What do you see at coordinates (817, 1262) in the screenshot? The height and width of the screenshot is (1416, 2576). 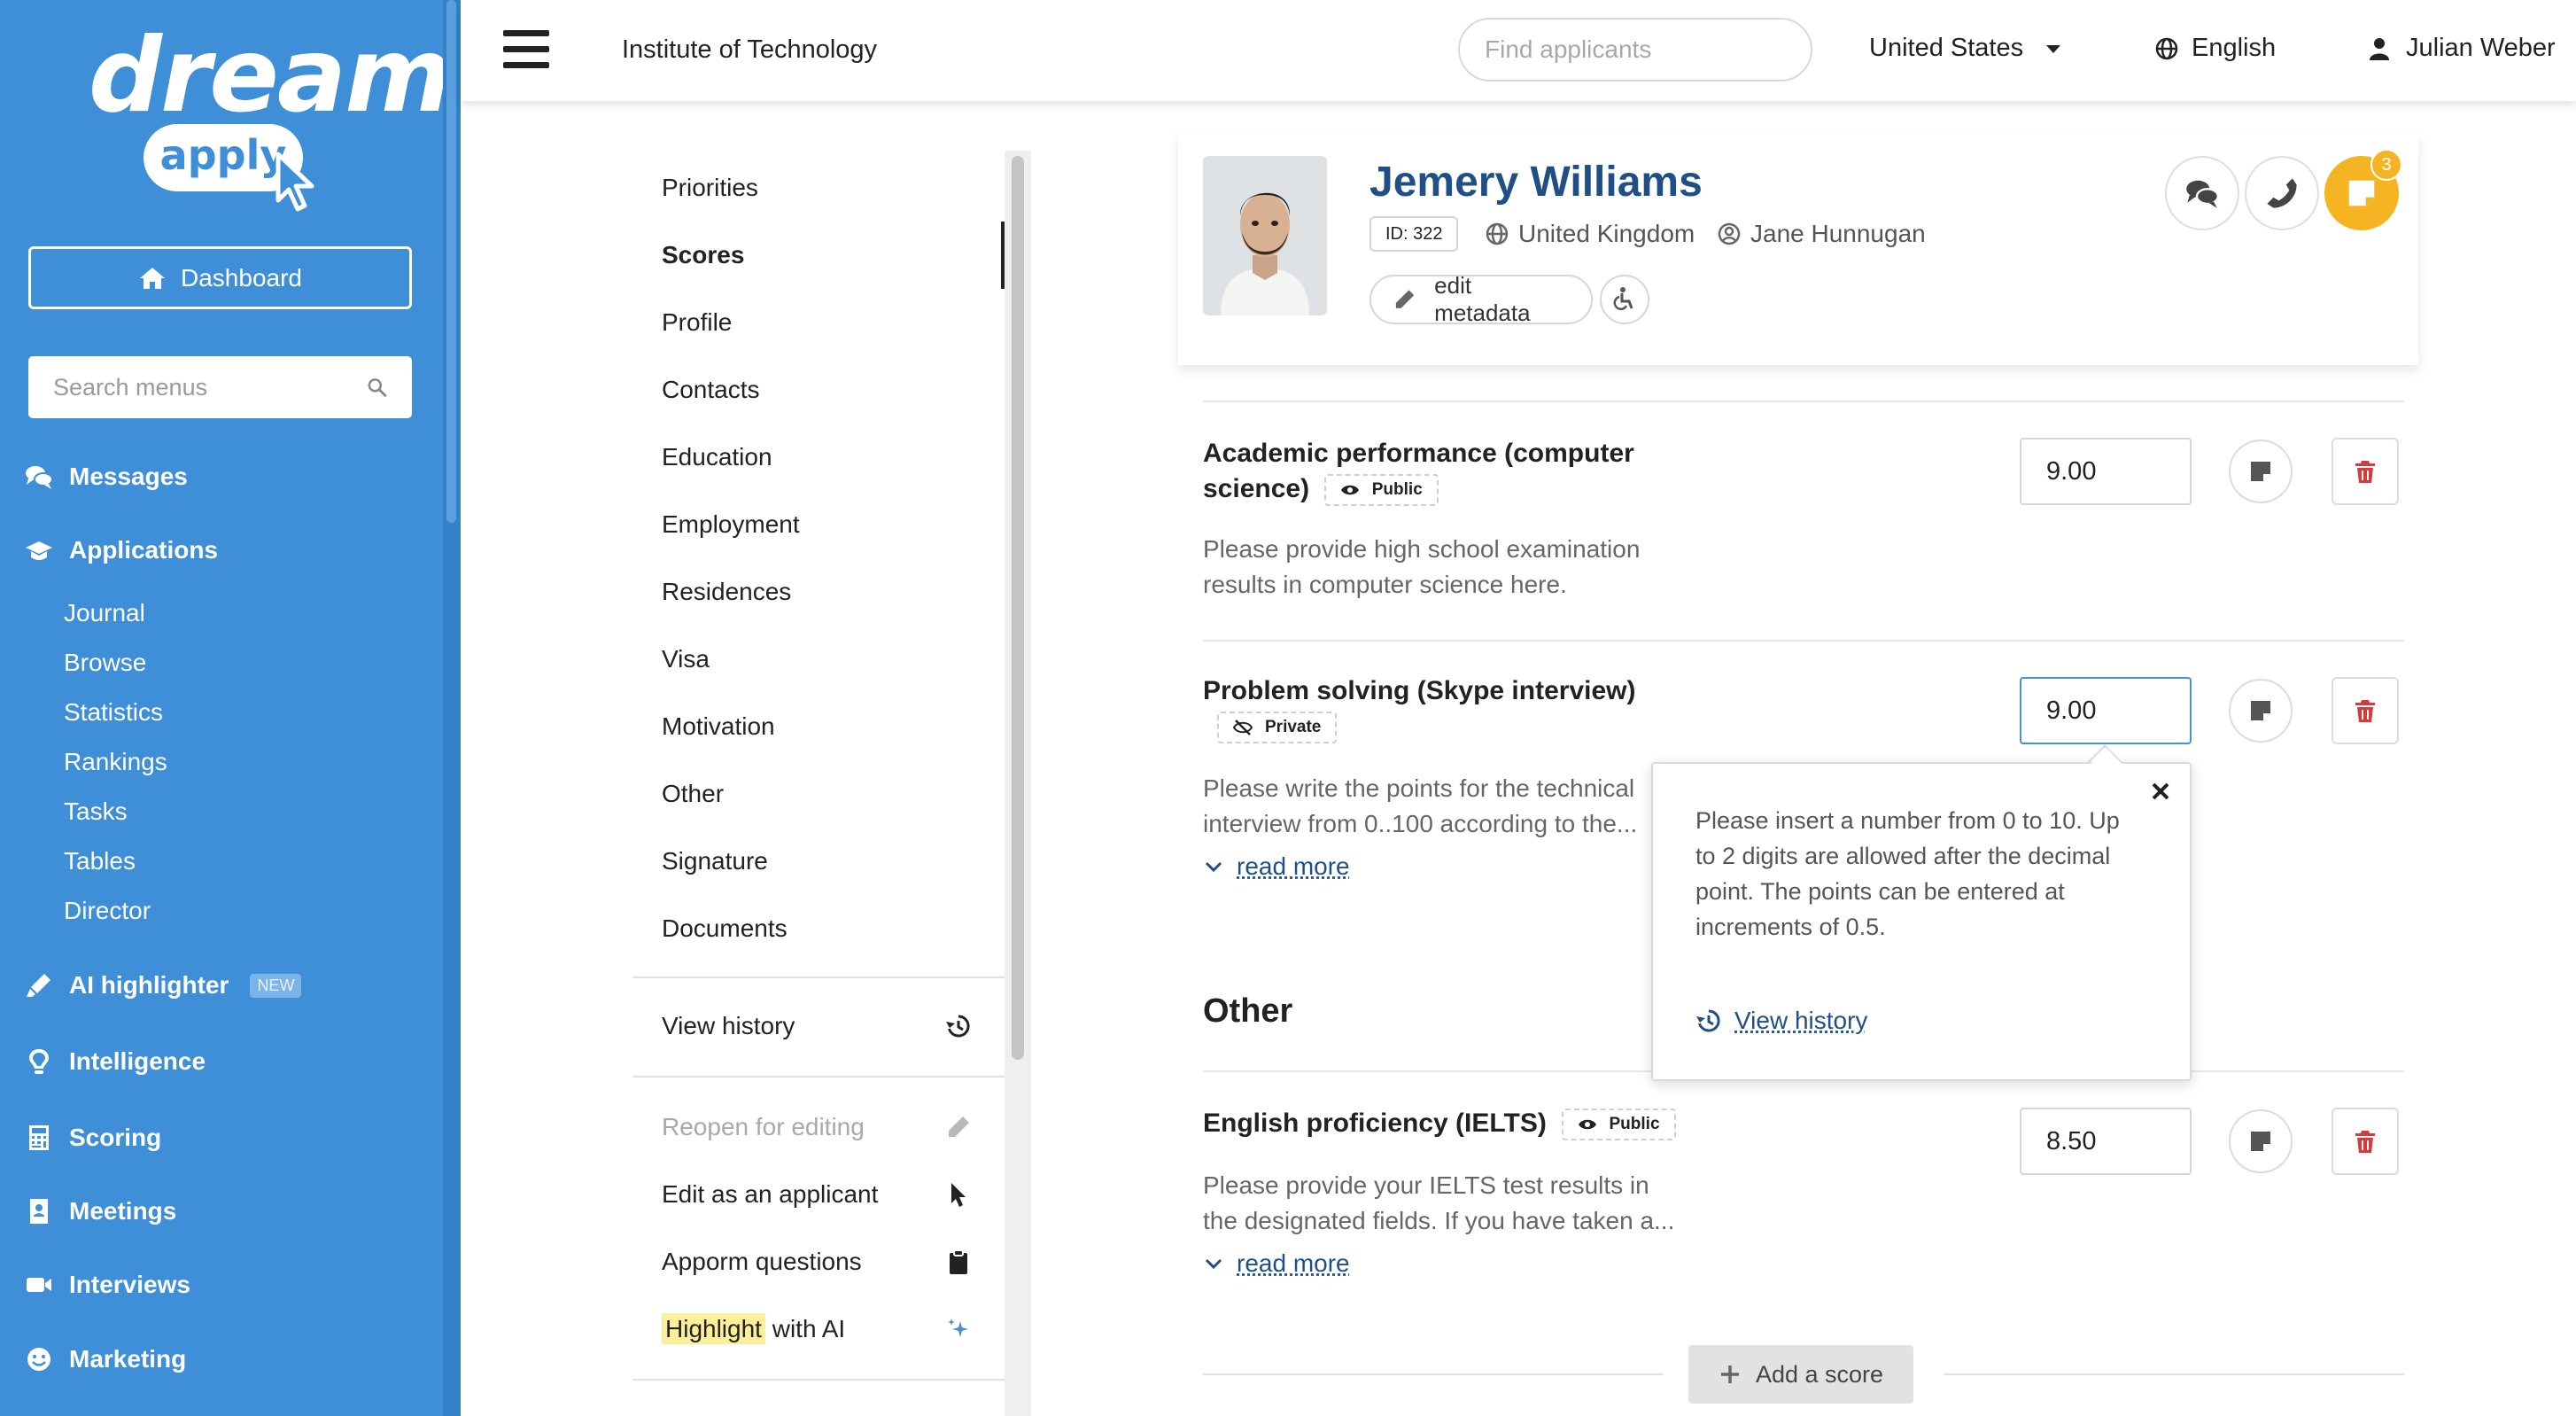 I see `appform-questions-action: Apporm questions` at bounding box center [817, 1262].